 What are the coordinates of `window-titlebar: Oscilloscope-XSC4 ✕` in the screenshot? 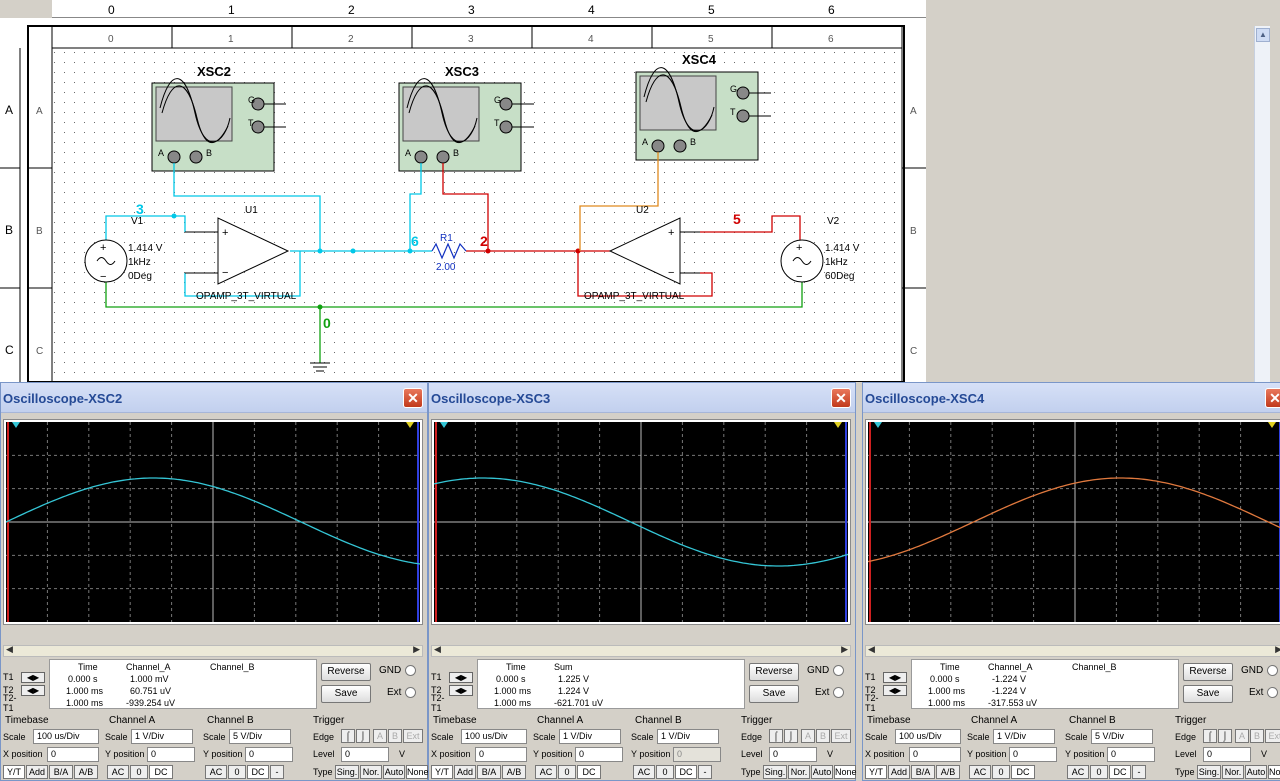 It's located at (1071, 398).